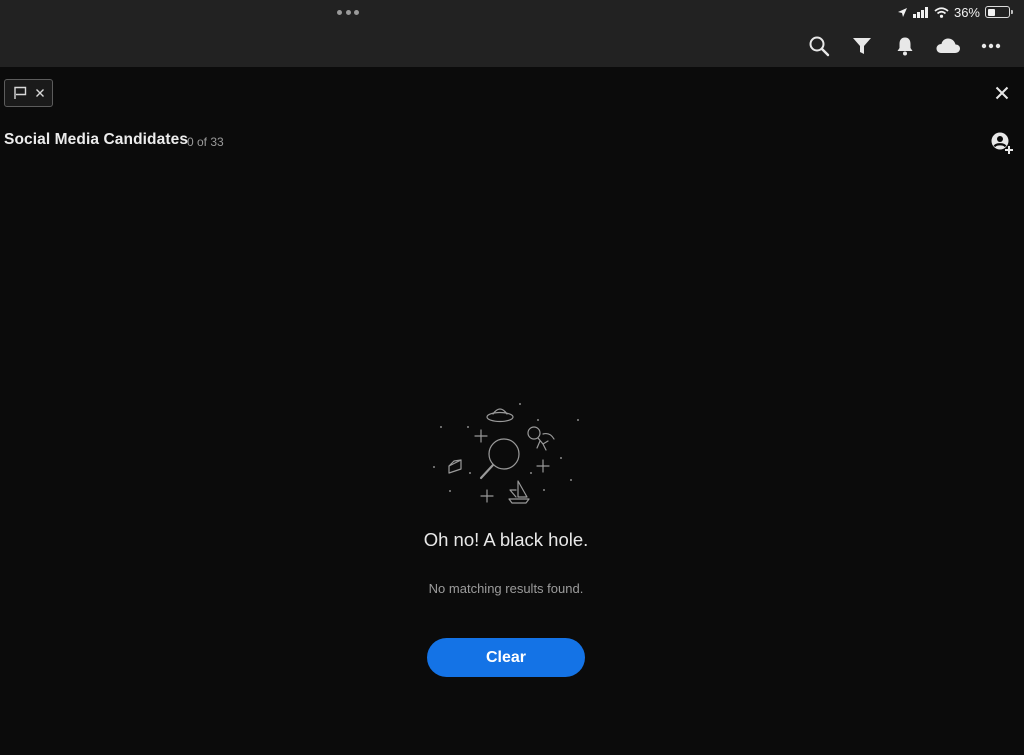  I want to click on more-icon, so click(990, 46).